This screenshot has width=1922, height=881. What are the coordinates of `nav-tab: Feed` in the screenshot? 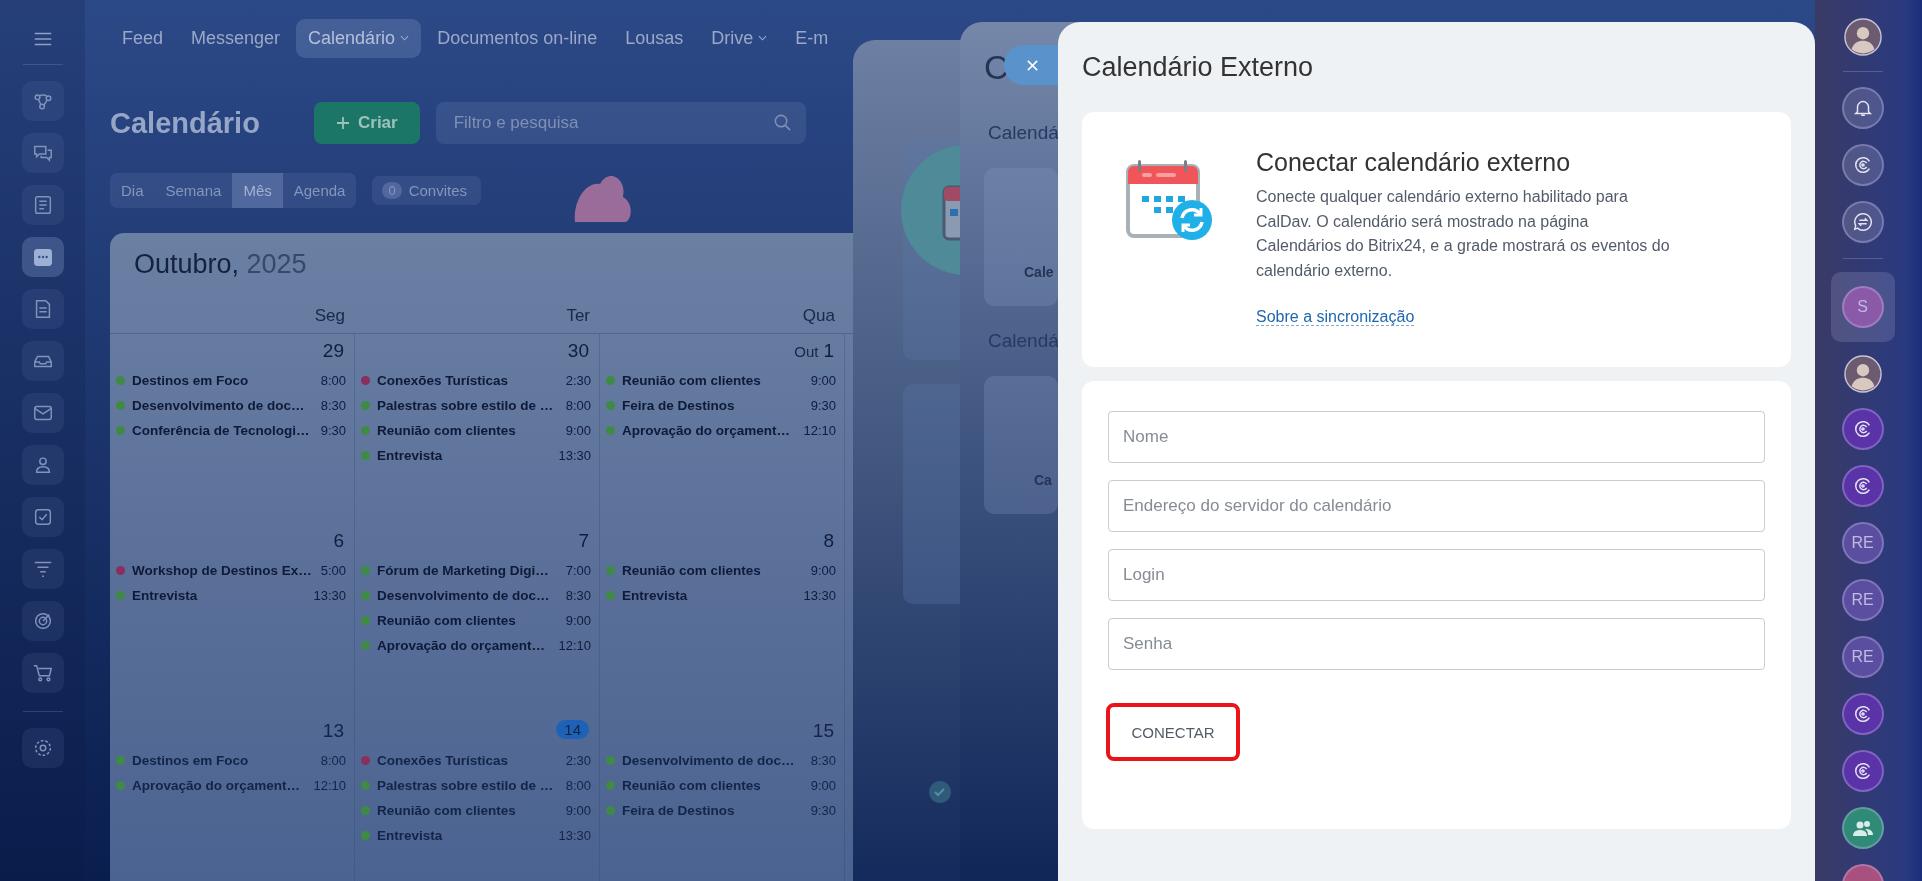 It's located at (143, 38).